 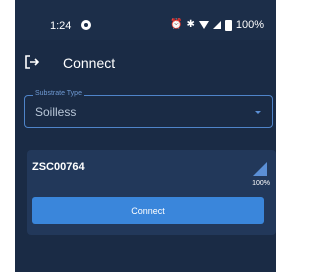 I want to click on signal-strength-icon, so click(x=260, y=169).